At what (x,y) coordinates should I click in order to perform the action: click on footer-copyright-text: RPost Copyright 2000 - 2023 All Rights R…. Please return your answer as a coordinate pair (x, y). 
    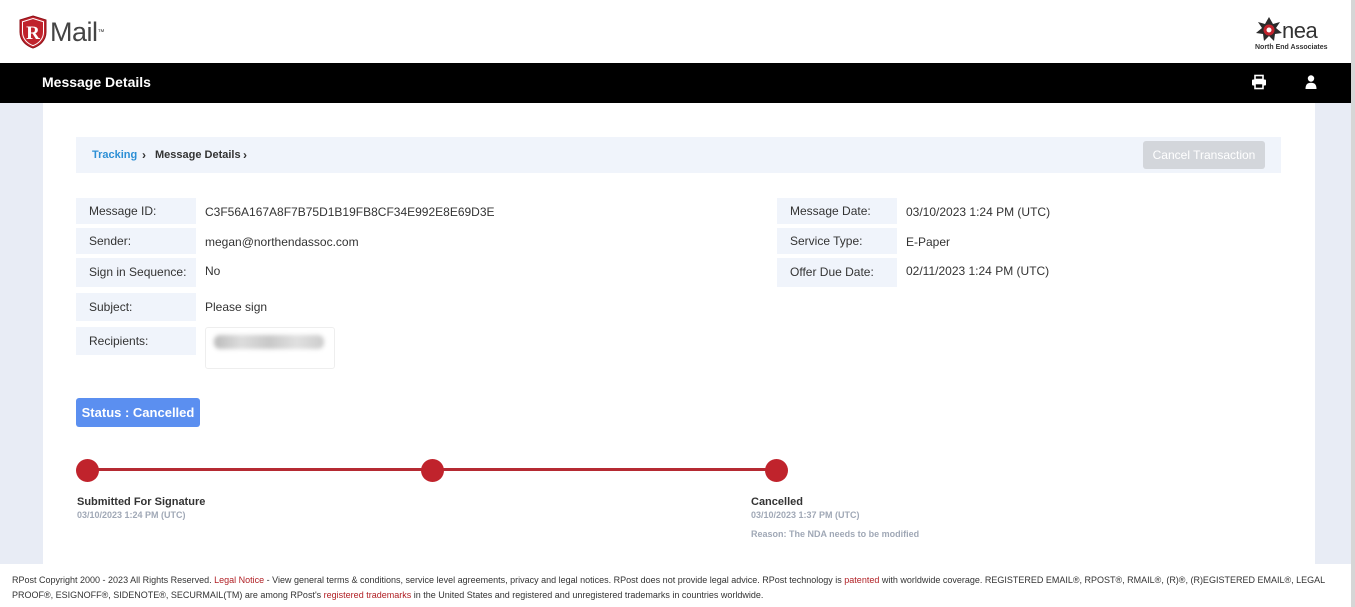
    Looking at the image, I should click on (113, 580).